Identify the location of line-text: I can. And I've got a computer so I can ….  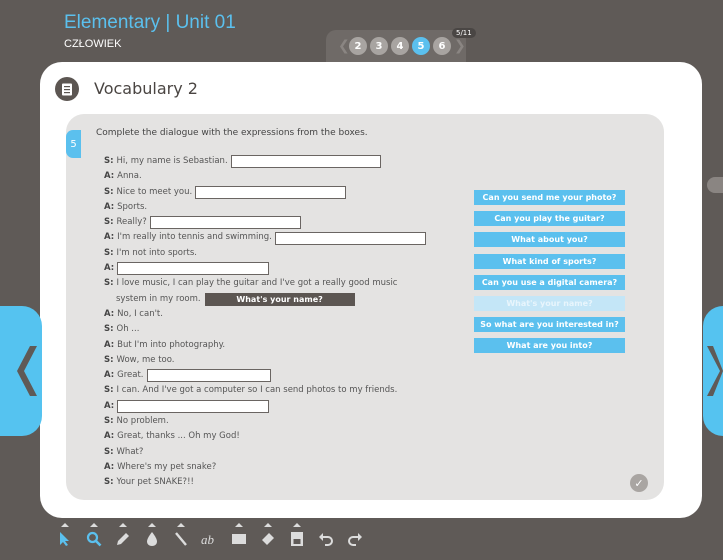
(257, 390).